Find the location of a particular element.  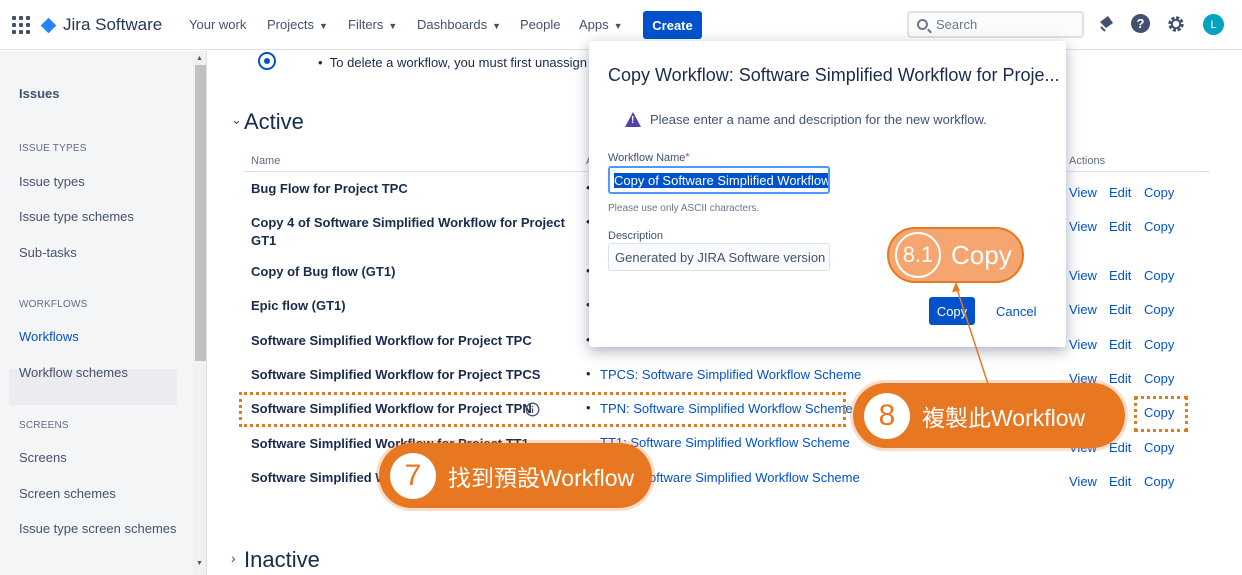

scroll-down-arrow-icon: ▼ is located at coordinates (199, 563).